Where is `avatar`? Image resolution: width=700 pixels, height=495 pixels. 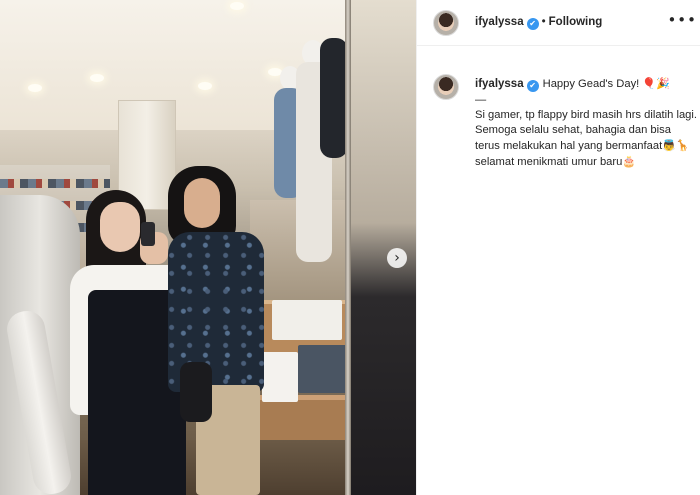
avatar is located at coordinates (446, 23).